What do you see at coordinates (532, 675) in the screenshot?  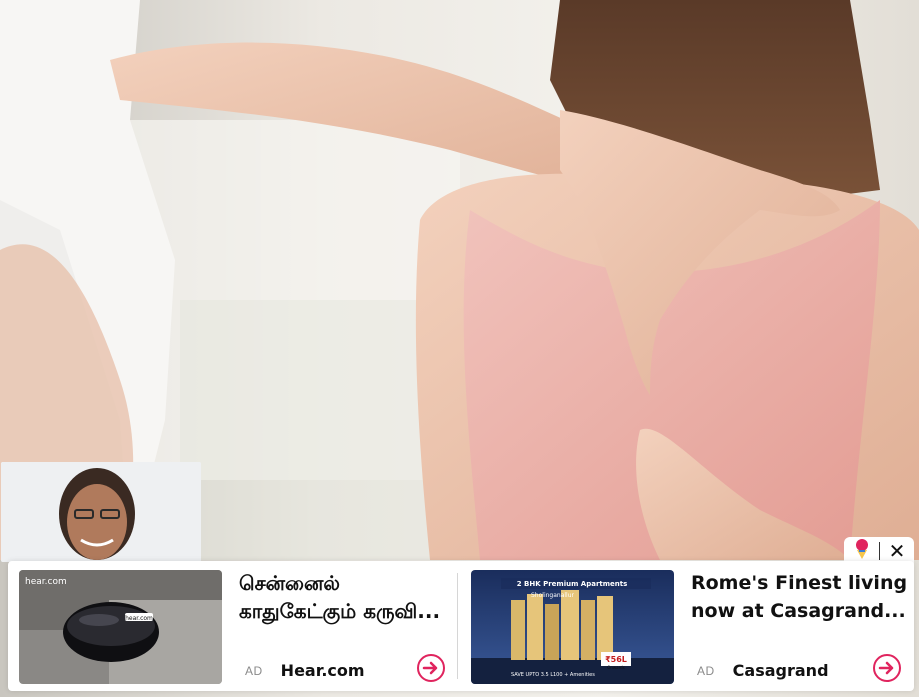 I see `ad-image-offer: SAVE UPTO 3.5 L` at bounding box center [532, 675].